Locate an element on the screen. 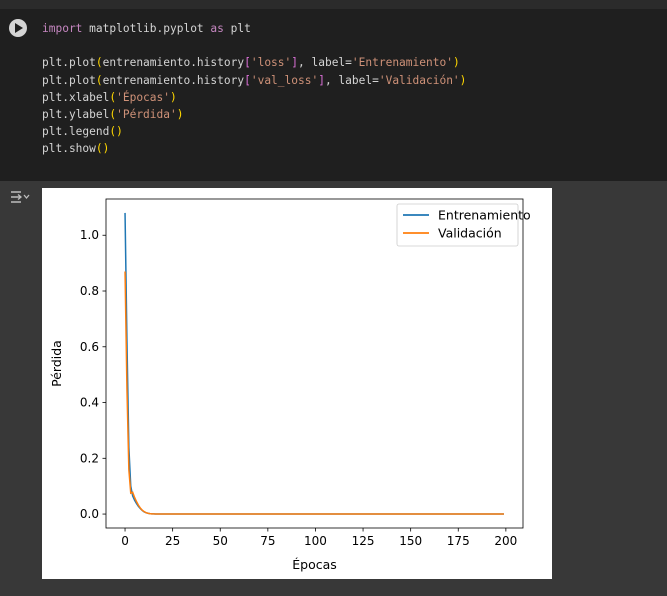  code-token: plt is located at coordinates (237, 28).